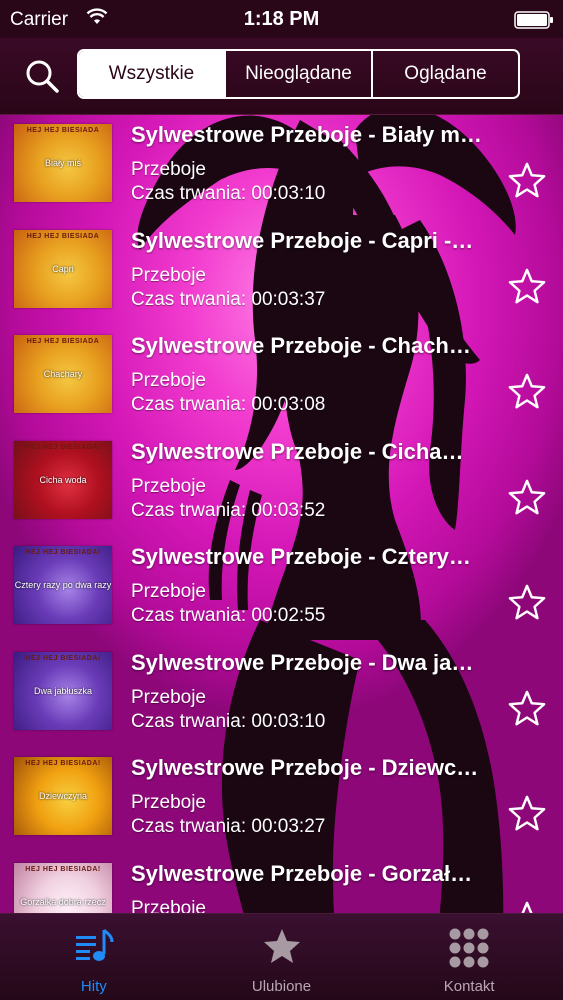  I want to click on song-thumbnail: HEJ HEJ BIESIADA Chachary, so click(63, 374).